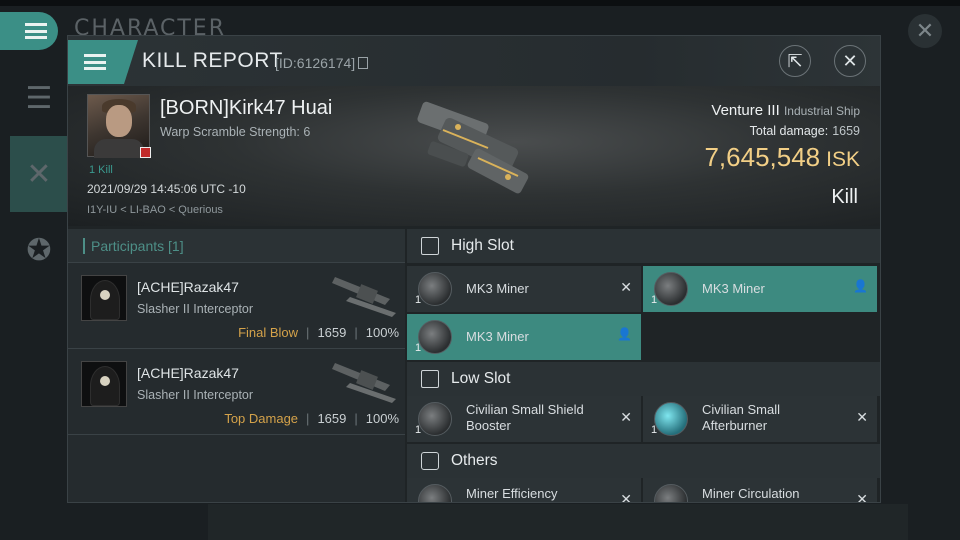 The height and width of the screenshot is (540, 960). Describe the element at coordinates (435, 493) in the screenshot. I see `miner-efficiency-icon` at that location.